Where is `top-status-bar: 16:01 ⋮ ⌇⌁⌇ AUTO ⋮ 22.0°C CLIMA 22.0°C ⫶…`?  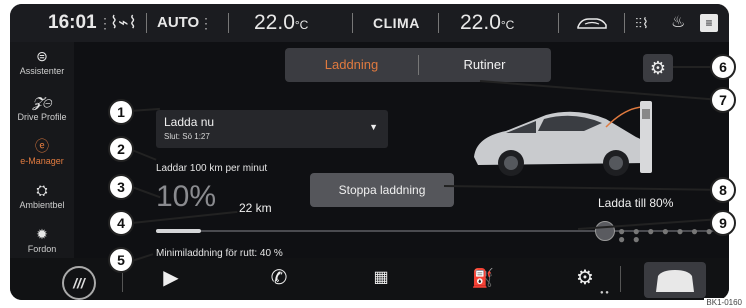
top-status-bar: 16:01 ⋮ ⌇⌁⌇ AUTO ⋮ 22.0°C CLIMA 22.0°C ⫶… is located at coordinates (369, 23).